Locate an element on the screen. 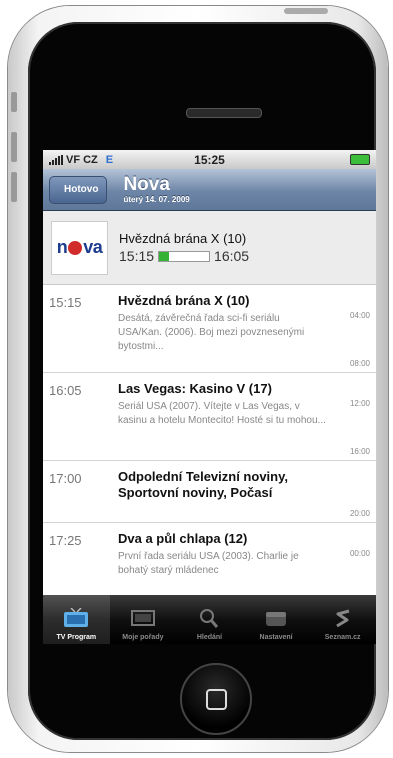 This screenshot has width=393, height=758. time-marker: 04:00 is located at coordinates (359, 315).